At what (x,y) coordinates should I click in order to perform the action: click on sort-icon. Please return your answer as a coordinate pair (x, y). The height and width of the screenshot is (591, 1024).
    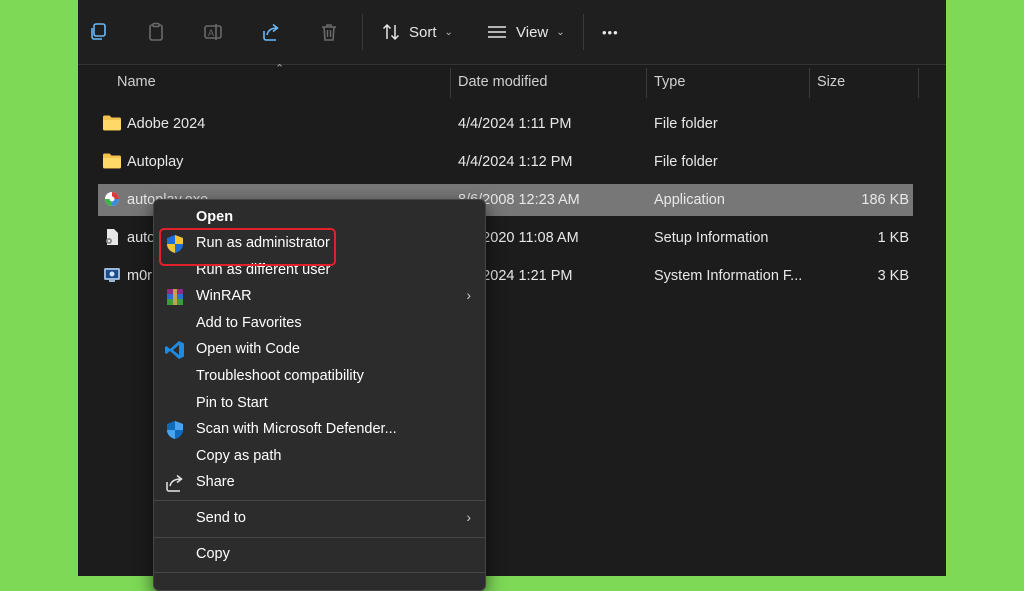
    Looking at the image, I should click on (391, 32).